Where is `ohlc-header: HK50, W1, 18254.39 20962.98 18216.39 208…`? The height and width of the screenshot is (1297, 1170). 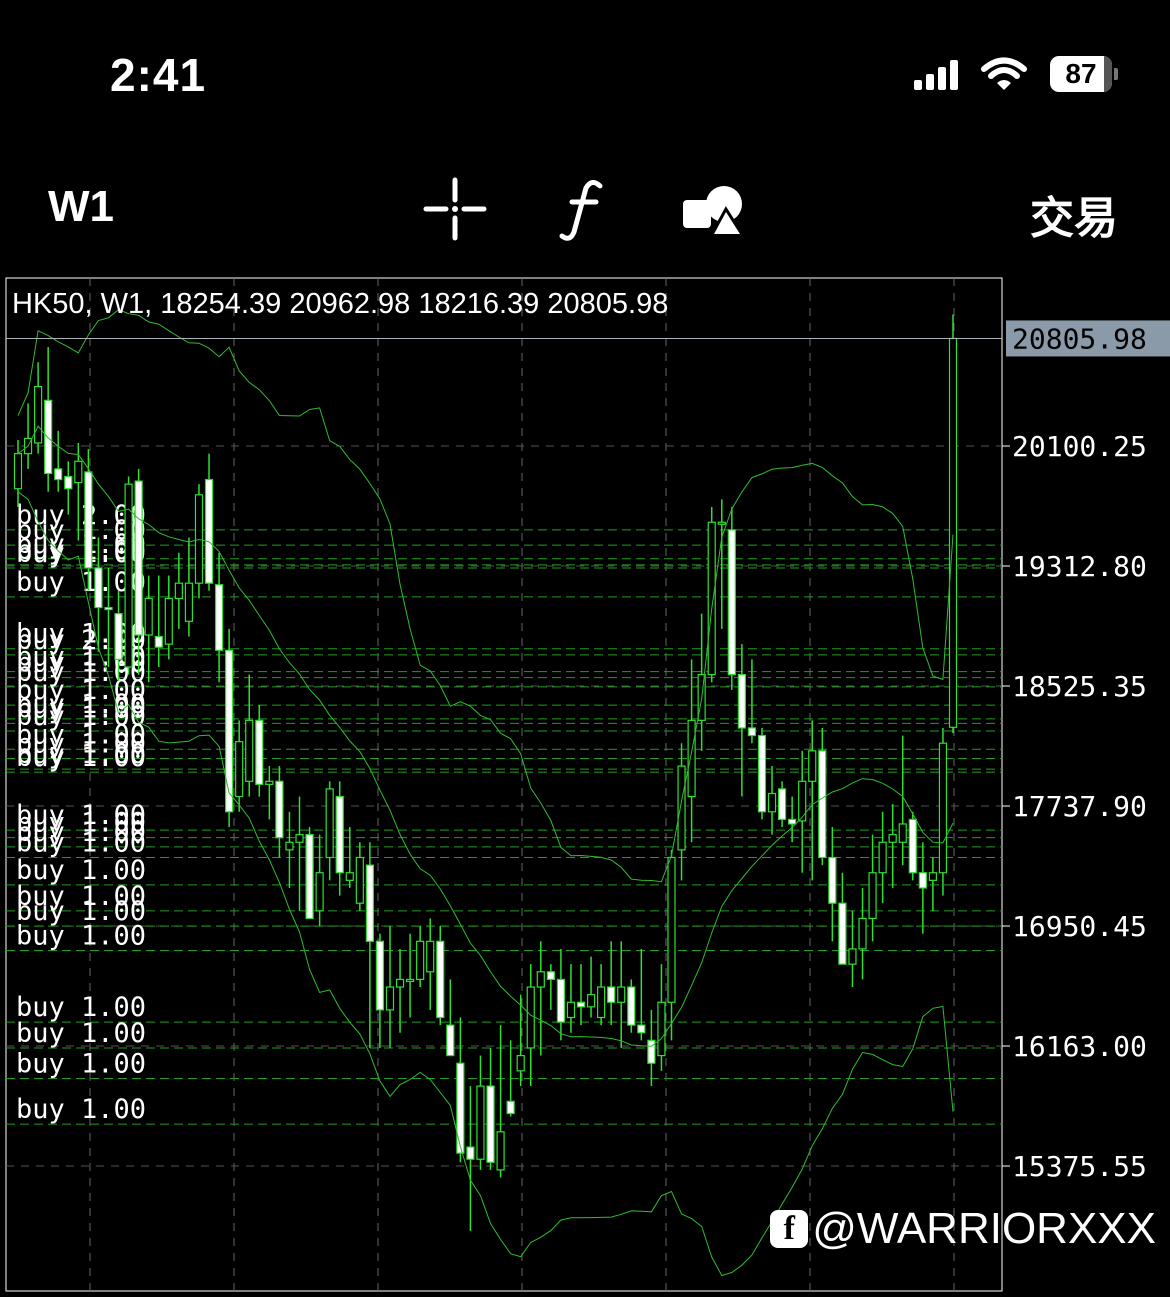 ohlc-header: HK50, W1, 18254.39 20962.98 18216.39 208… is located at coordinates (340, 304).